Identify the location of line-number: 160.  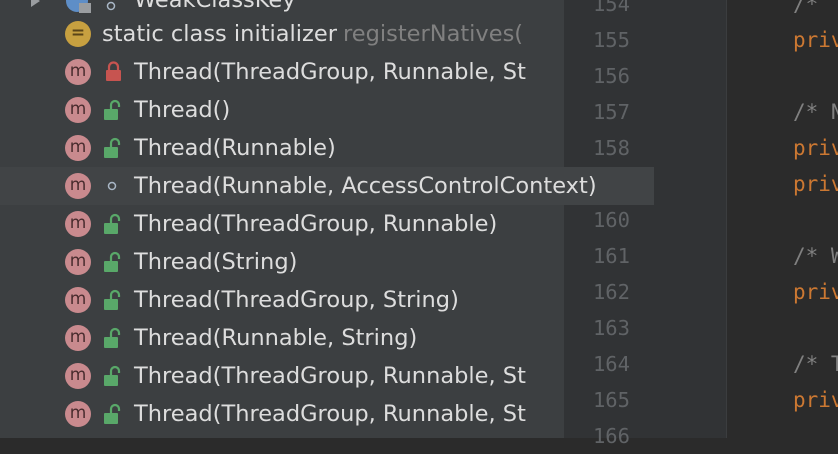
(611, 220).